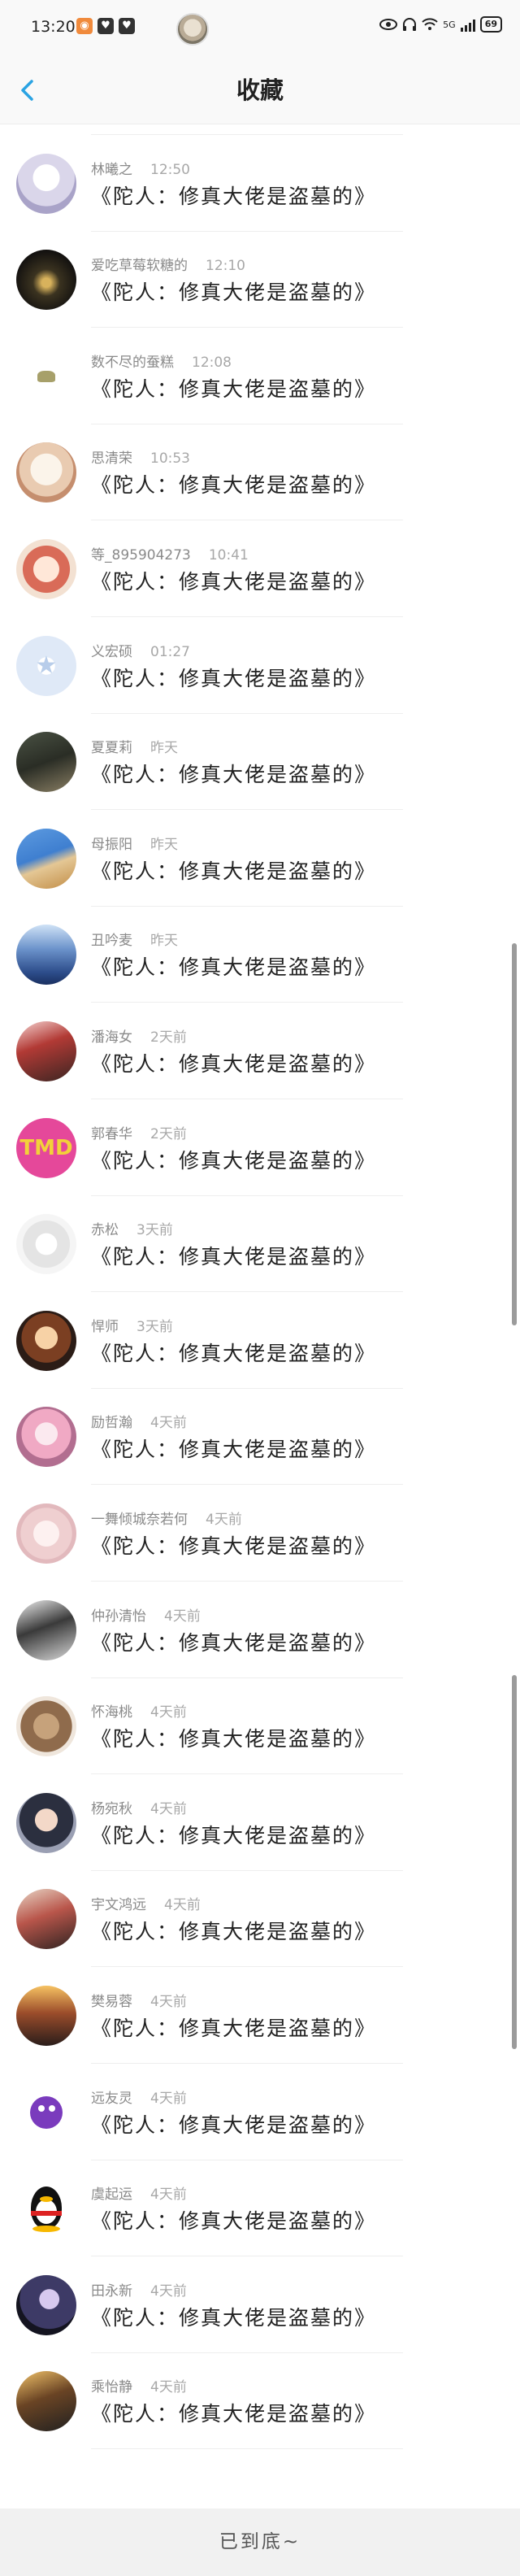 This screenshot has width=520, height=2576. I want to click on list-item: 丑吟麦 昨天 《陀人：修真大佬是盗墓的》, so click(260, 954).